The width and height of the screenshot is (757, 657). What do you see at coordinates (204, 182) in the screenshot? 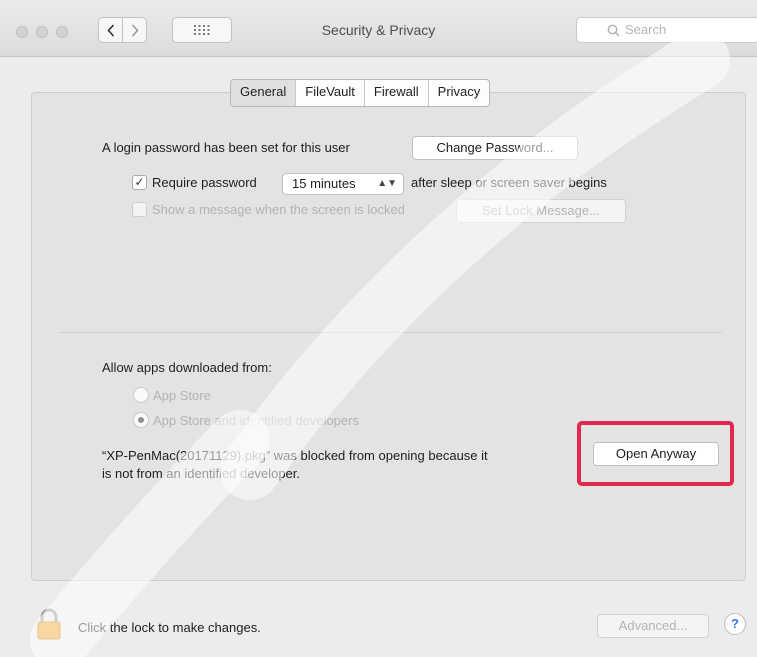
I see `require-password-label: Require password` at bounding box center [204, 182].